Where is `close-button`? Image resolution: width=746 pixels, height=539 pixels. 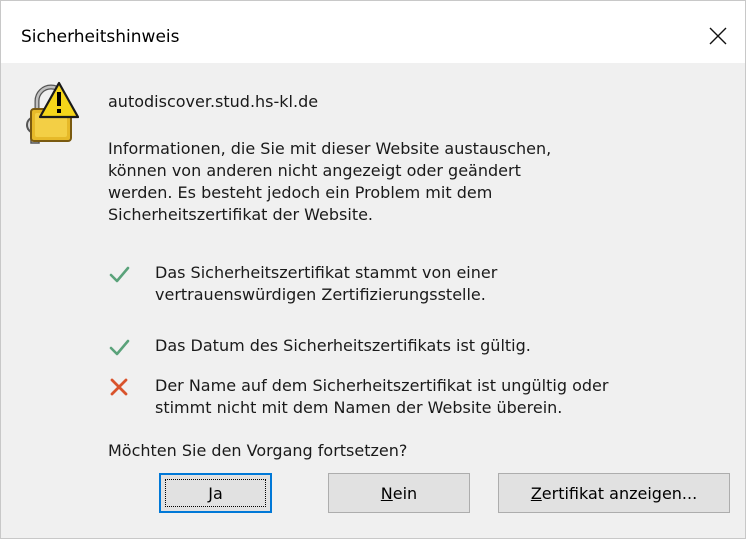 close-button is located at coordinates (718, 36).